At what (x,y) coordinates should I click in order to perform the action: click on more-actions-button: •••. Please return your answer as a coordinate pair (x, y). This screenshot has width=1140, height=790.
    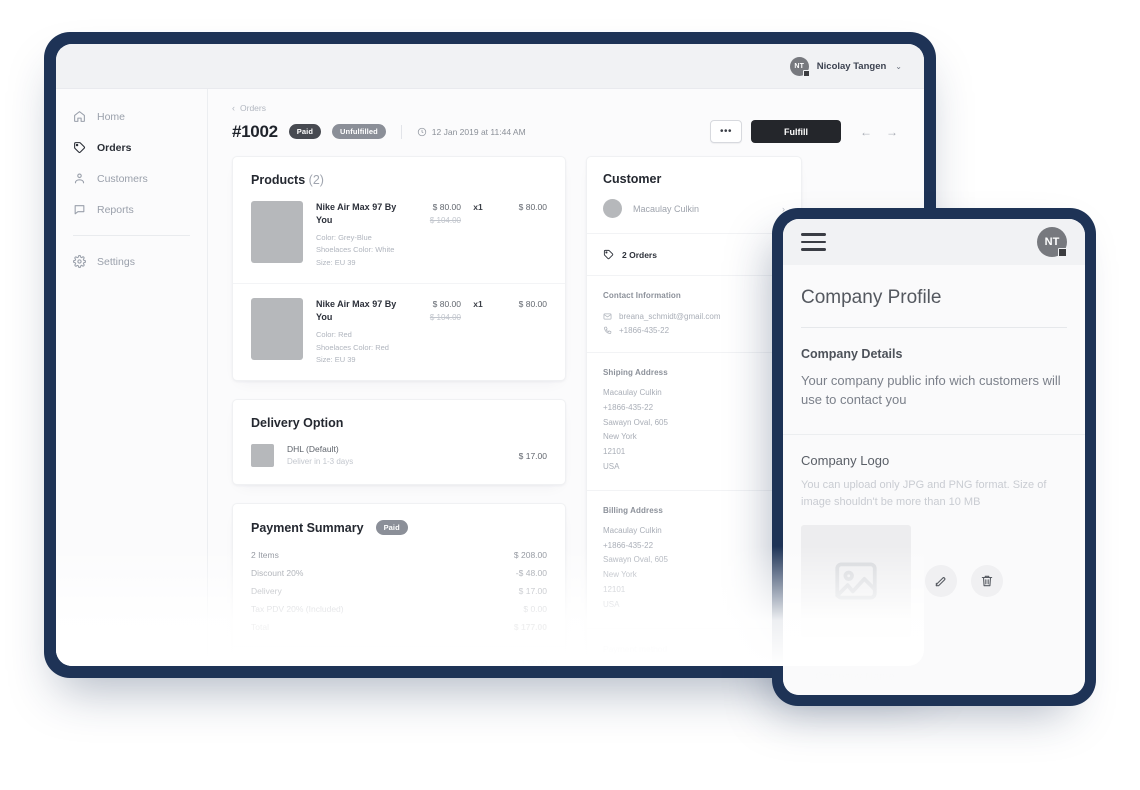
    Looking at the image, I should click on (726, 131).